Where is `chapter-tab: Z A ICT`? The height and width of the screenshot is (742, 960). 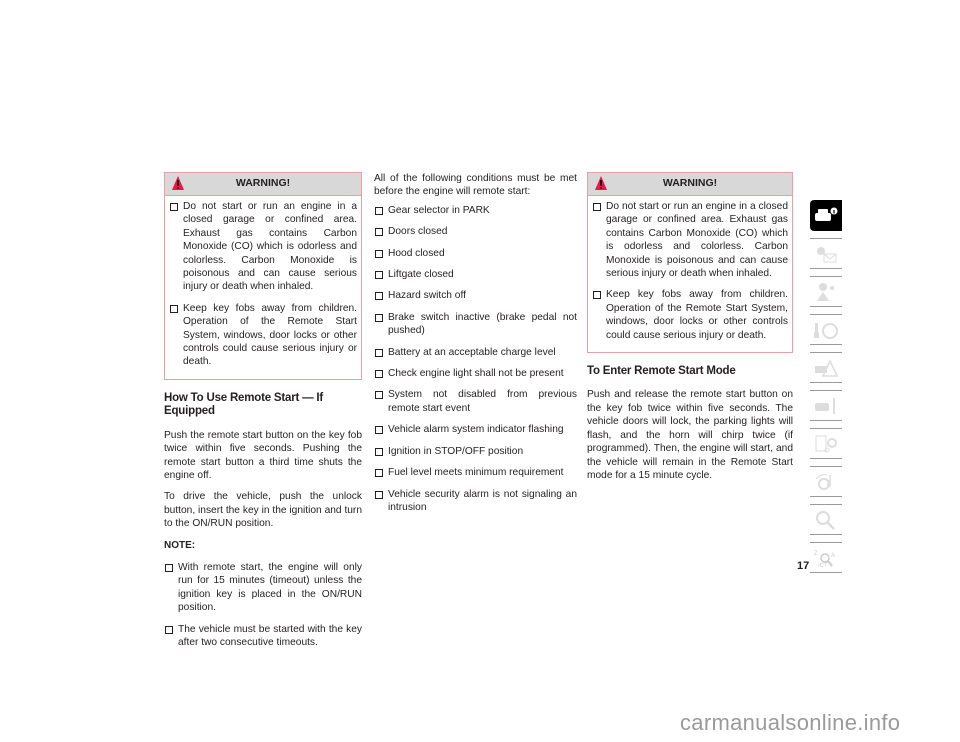
chapter-tab: Z A ICT is located at coordinates (826, 557).